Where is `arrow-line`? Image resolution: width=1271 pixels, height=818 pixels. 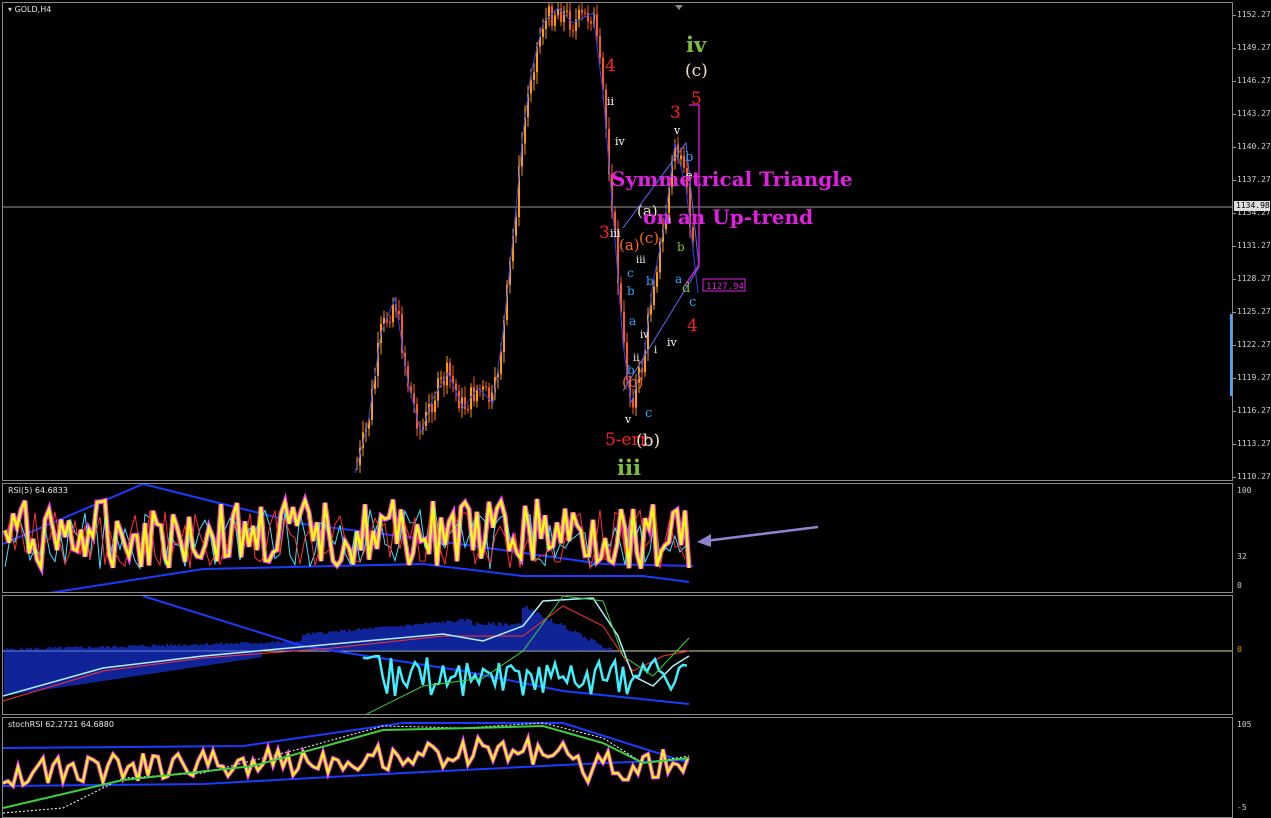
arrow-line is located at coordinates (761, 534).